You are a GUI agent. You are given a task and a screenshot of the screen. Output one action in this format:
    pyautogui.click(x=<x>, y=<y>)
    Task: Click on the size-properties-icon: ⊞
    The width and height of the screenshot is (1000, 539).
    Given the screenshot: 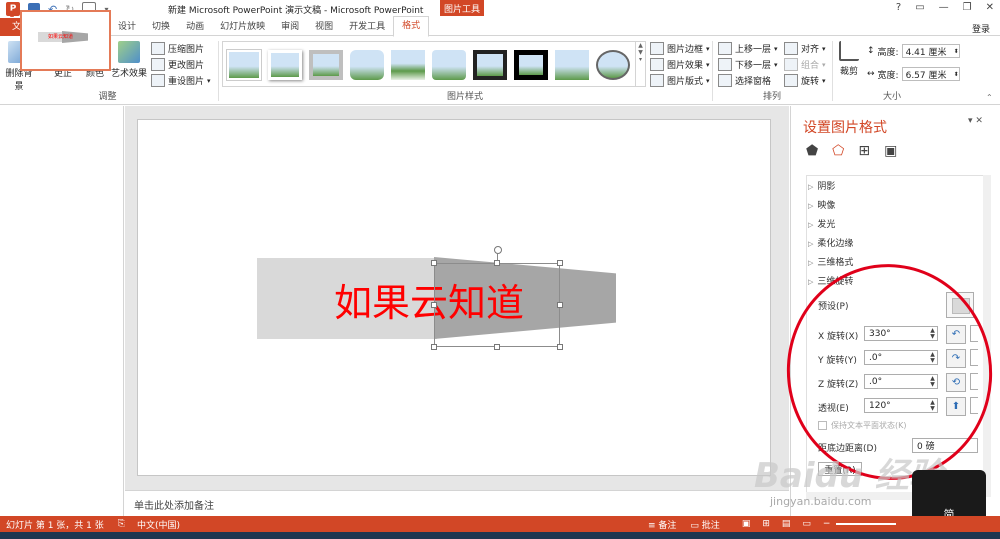 What is the action you would take?
    pyautogui.click(x=864, y=151)
    